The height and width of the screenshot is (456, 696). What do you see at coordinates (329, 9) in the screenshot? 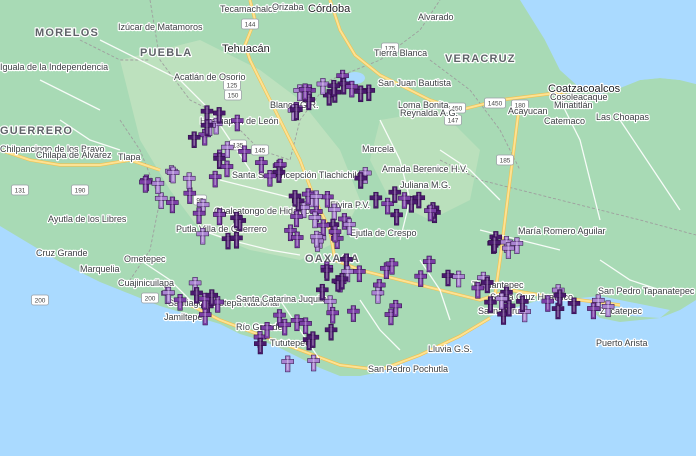
I see `city-label: Córdoba` at bounding box center [329, 9].